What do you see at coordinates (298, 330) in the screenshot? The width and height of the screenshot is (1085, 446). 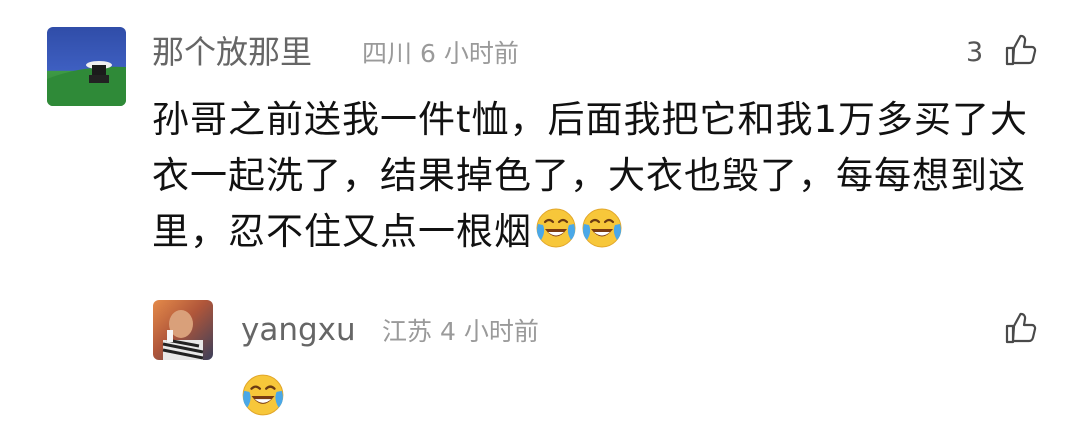 I see `reply-username: yangxu` at bounding box center [298, 330].